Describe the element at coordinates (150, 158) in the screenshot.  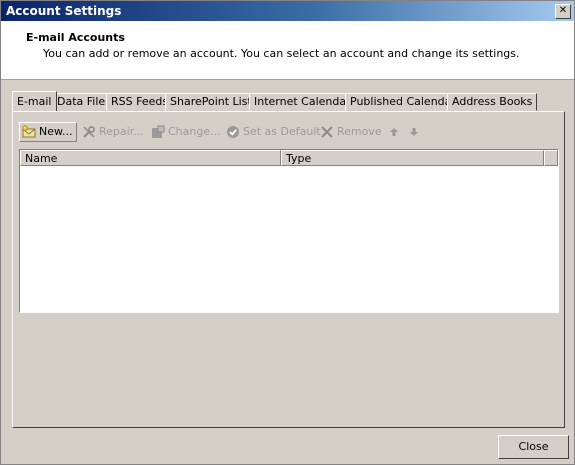
I see `column-header-name: Name` at that location.